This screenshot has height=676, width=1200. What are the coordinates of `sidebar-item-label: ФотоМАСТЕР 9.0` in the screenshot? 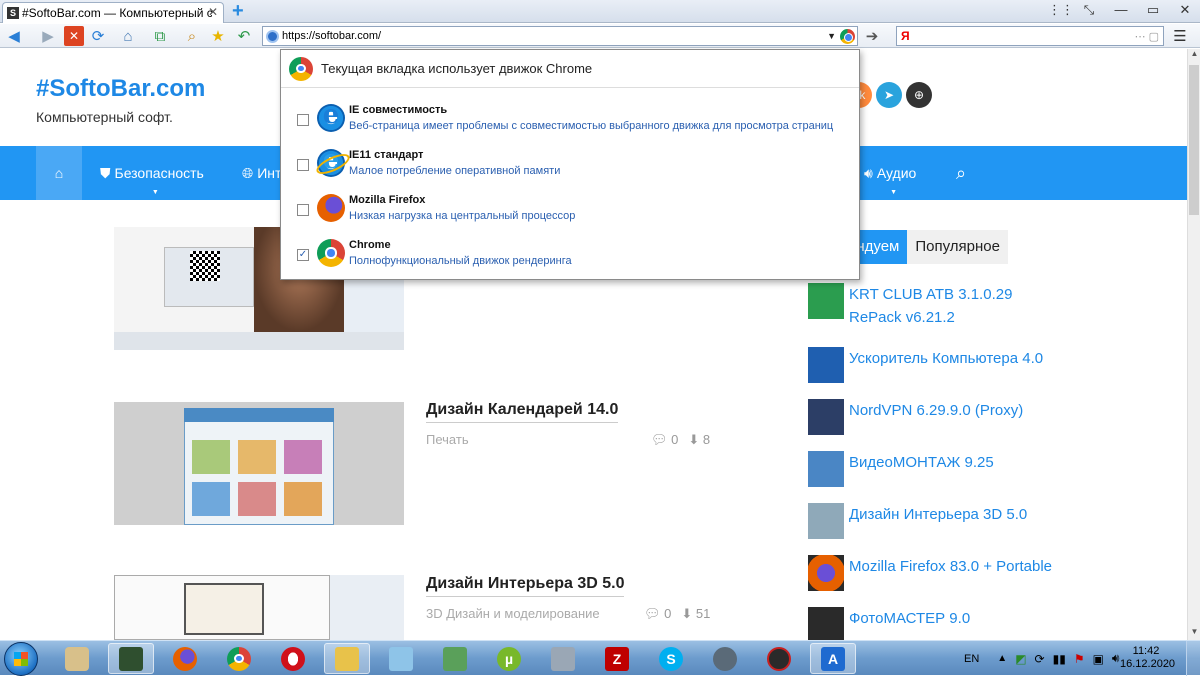 It's located at (959, 618).